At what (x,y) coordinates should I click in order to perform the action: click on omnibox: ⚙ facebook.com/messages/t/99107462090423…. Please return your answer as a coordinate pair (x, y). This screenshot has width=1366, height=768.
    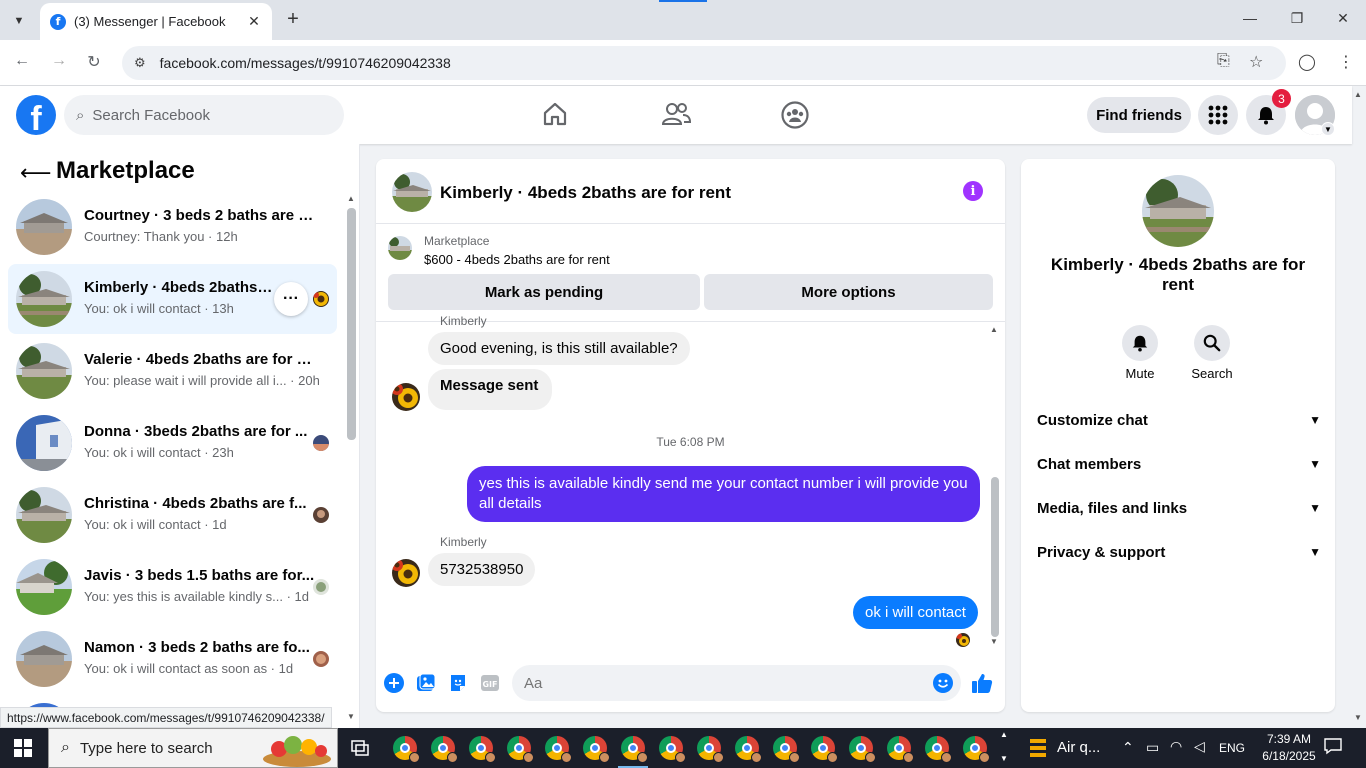
    Looking at the image, I should click on (704, 63).